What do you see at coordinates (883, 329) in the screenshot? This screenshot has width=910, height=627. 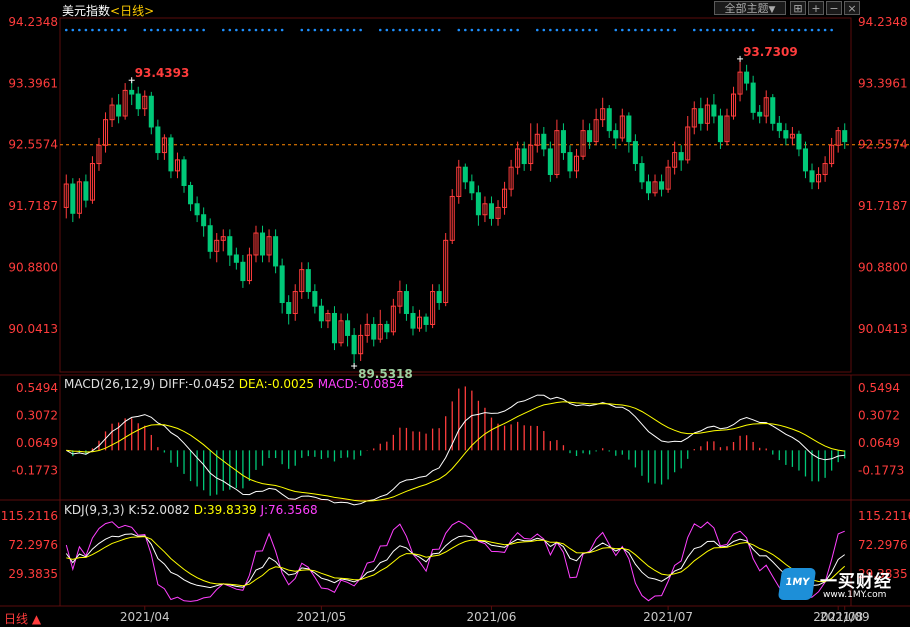 I see `price-axis-label-right: 90.0413` at bounding box center [883, 329].